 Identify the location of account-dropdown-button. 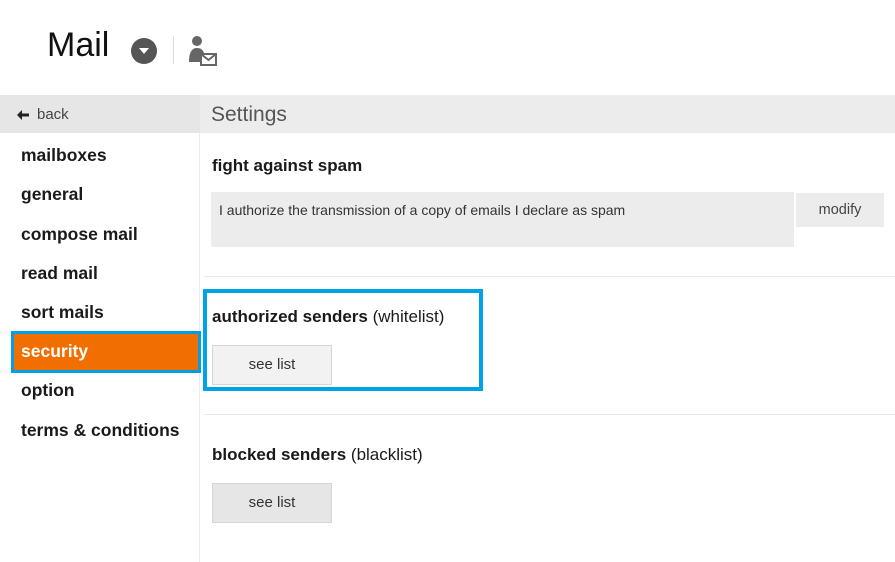
(144, 51).